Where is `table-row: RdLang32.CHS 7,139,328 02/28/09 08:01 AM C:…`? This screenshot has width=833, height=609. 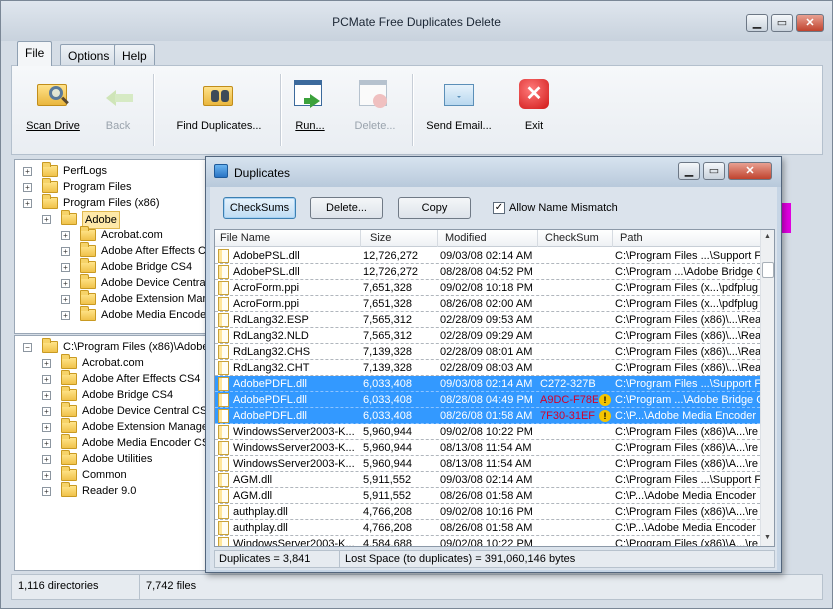
table-row: RdLang32.CHS 7,139,328 02/28/09 08:01 AM C:… is located at coordinates (487, 352).